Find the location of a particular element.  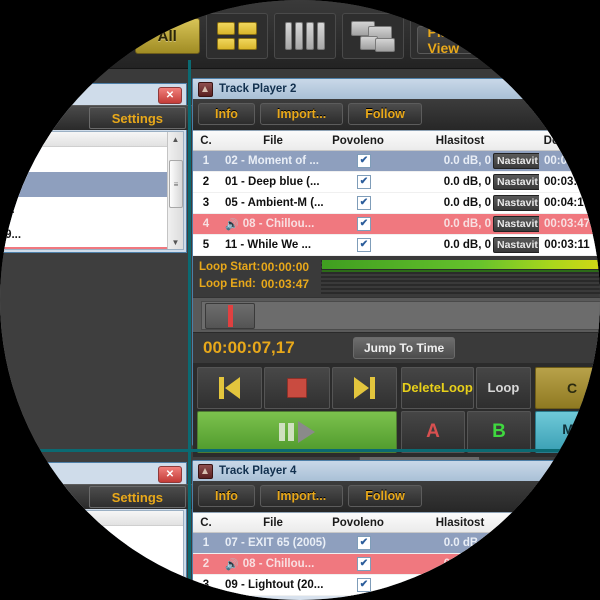

nastavit-button: Nast is located at coordinates (508, 564).